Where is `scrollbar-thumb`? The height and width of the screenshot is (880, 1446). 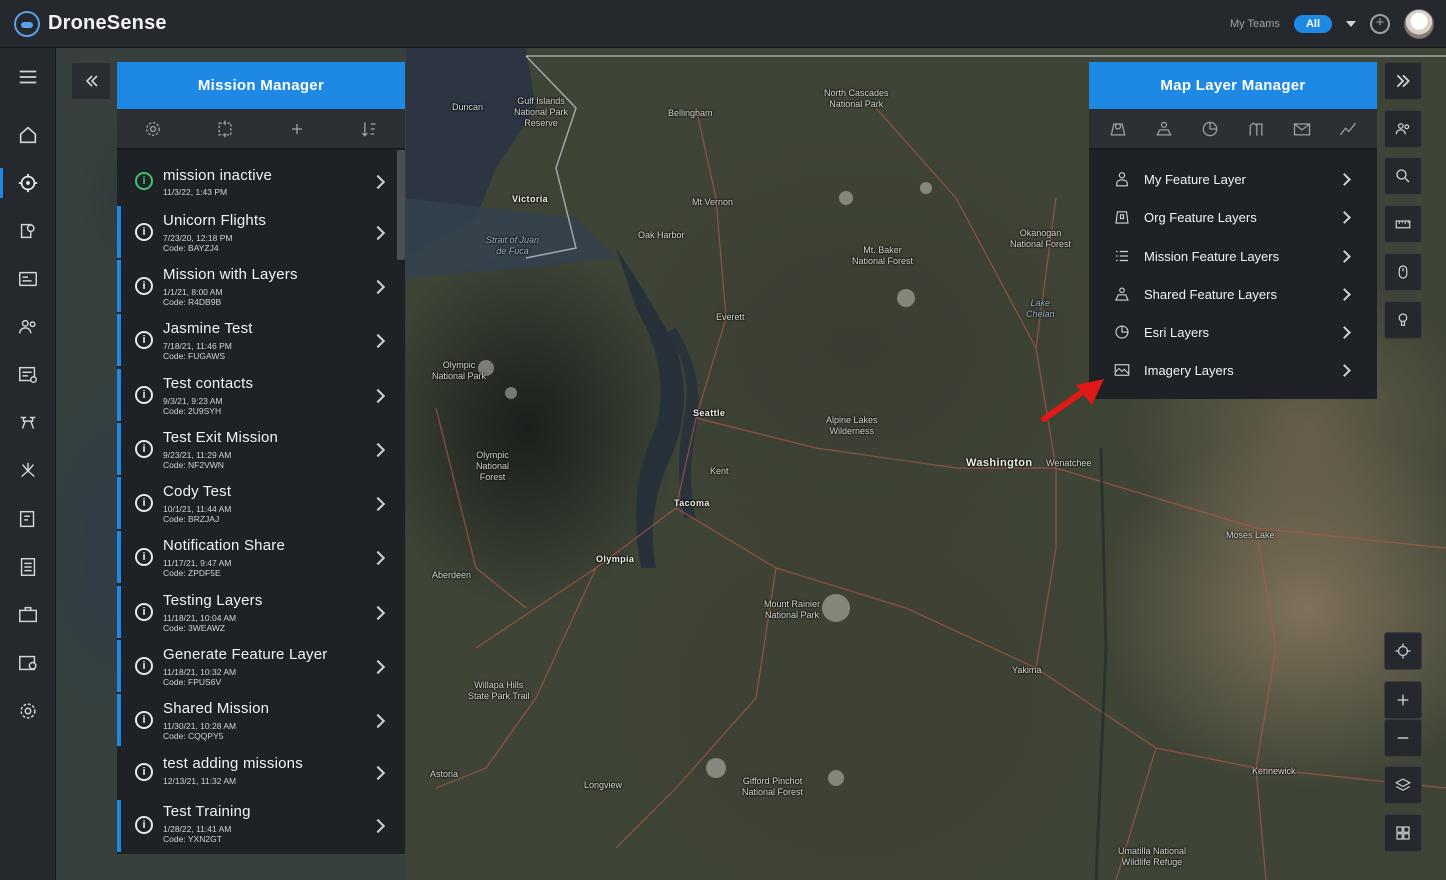 scrollbar-thumb is located at coordinates (401, 205).